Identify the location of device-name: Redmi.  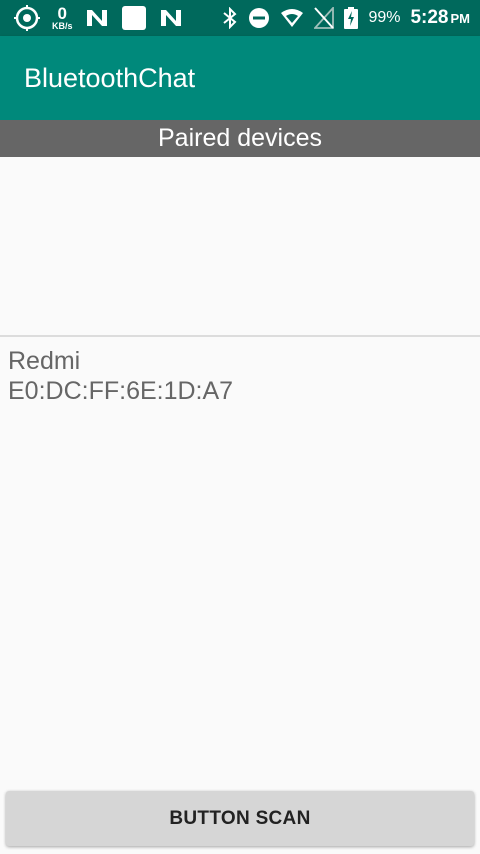
(44, 361).